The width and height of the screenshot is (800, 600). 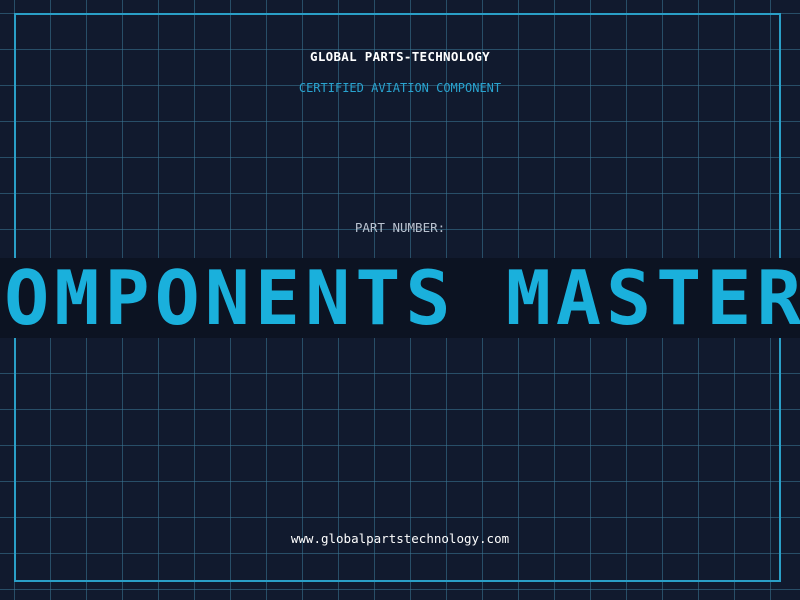 What do you see at coordinates (400, 538) in the screenshot?
I see `website-url: www.globalpartstechnology.com` at bounding box center [400, 538].